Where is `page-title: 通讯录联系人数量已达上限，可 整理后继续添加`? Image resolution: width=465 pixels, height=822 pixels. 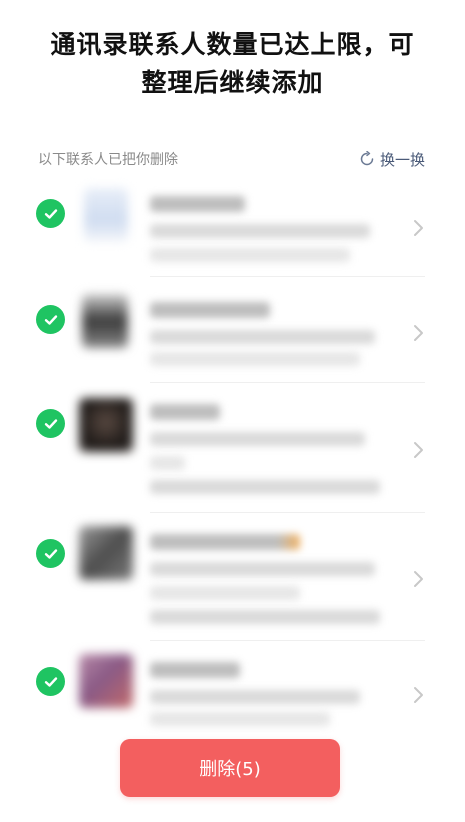
page-title: 通讯录联系人数量已达上限，可 整理后继续添加 is located at coordinates (232, 64).